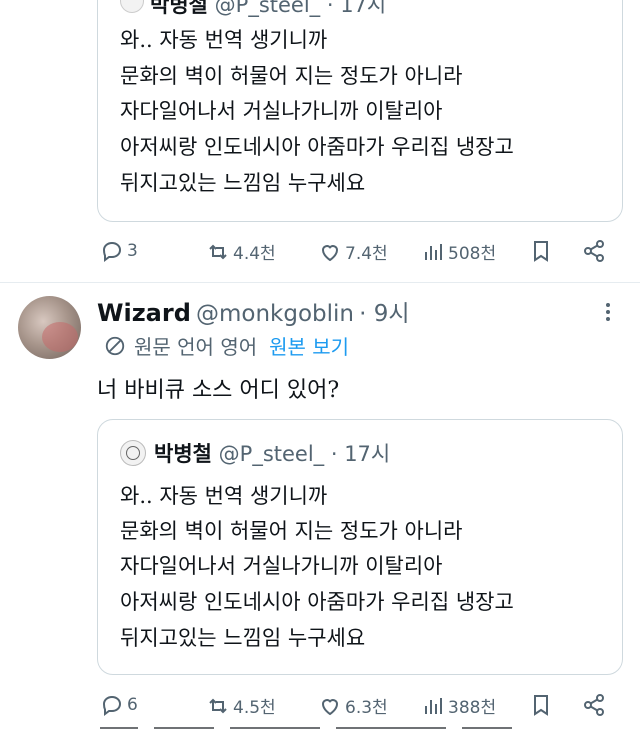 Image resolution: width=640 pixels, height=733 pixels. What do you see at coordinates (218, 390) in the screenshot?
I see `tweet-text: 너 바비큐 소스 어디 있어?` at bounding box center [218, 390].